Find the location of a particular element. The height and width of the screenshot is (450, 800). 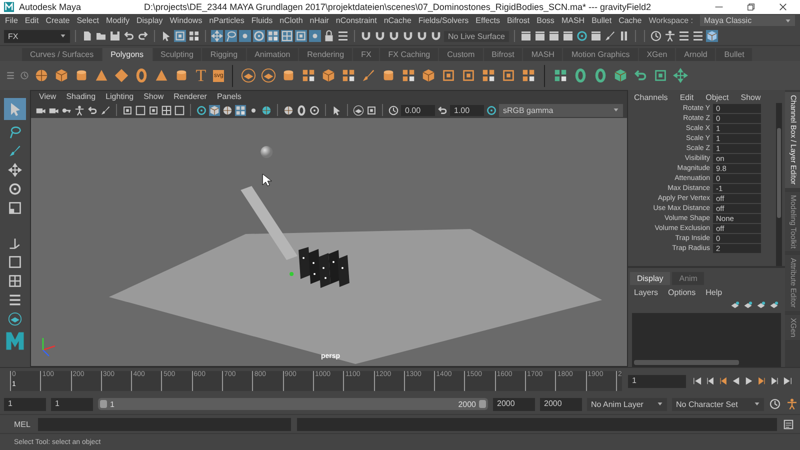

menu-item: Fields/Solvers is located at coordinates (443, 20).